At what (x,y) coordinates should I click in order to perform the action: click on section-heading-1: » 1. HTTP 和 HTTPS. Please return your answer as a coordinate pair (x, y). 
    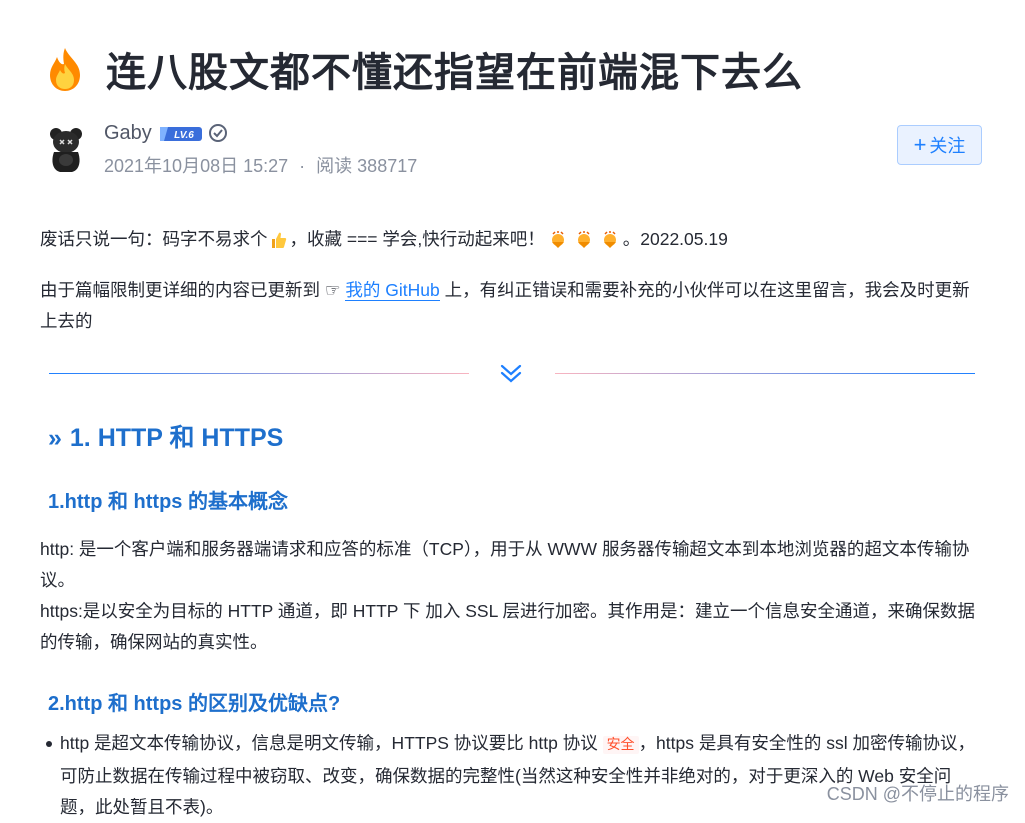
    Looking at the image, I should click on (165, 436).